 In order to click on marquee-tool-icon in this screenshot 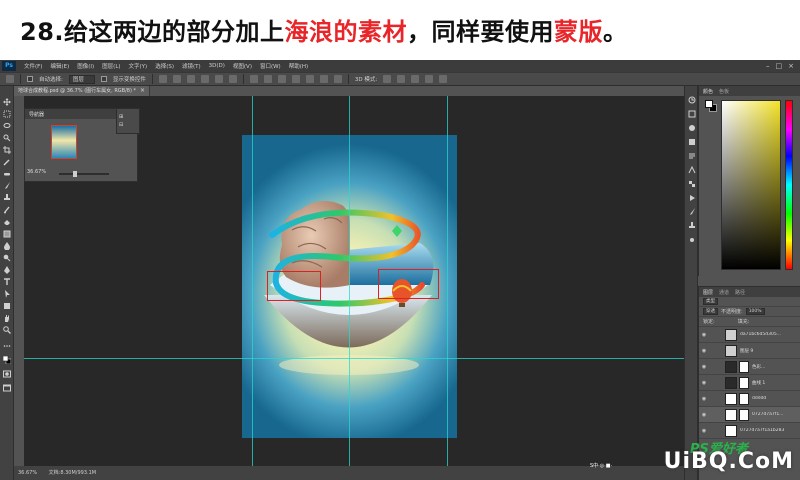, I will do `click(7, 114)`.